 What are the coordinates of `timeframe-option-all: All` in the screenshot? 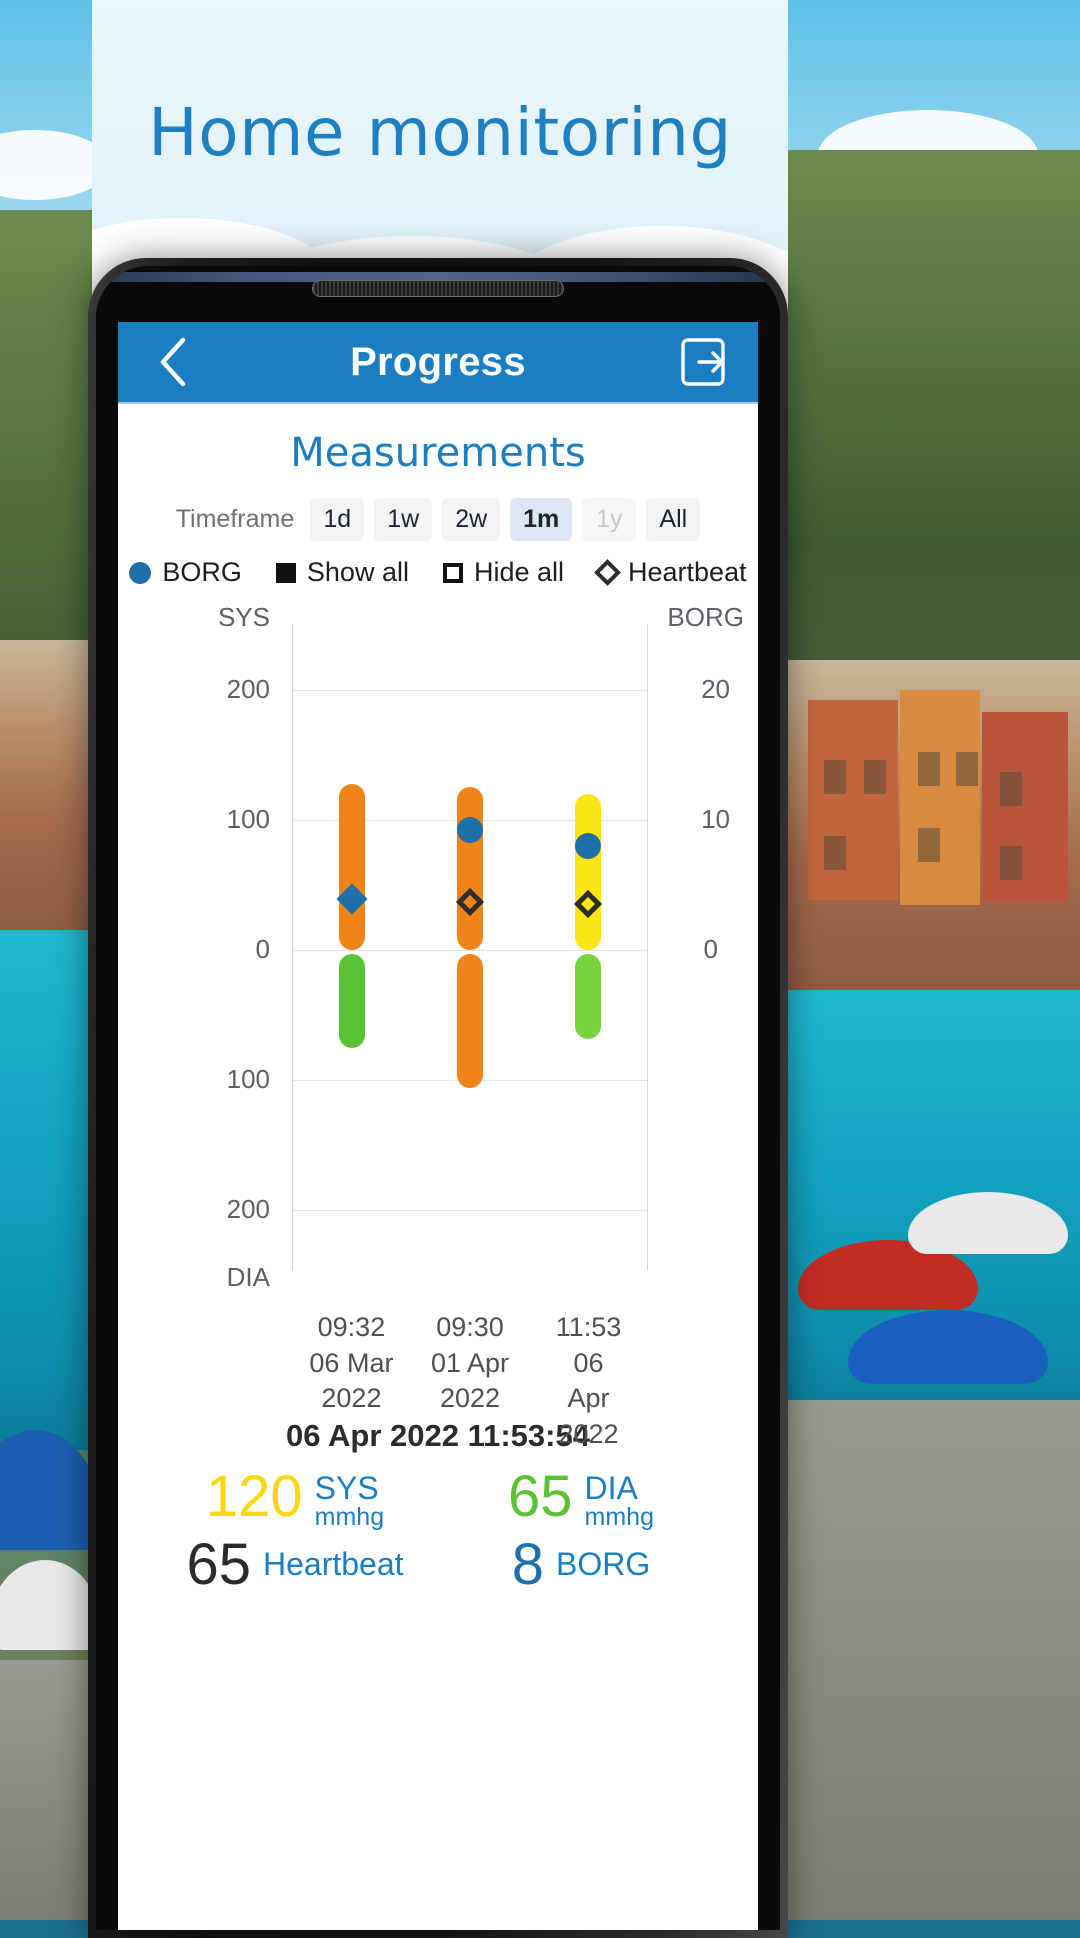 It's located at (673, 519).